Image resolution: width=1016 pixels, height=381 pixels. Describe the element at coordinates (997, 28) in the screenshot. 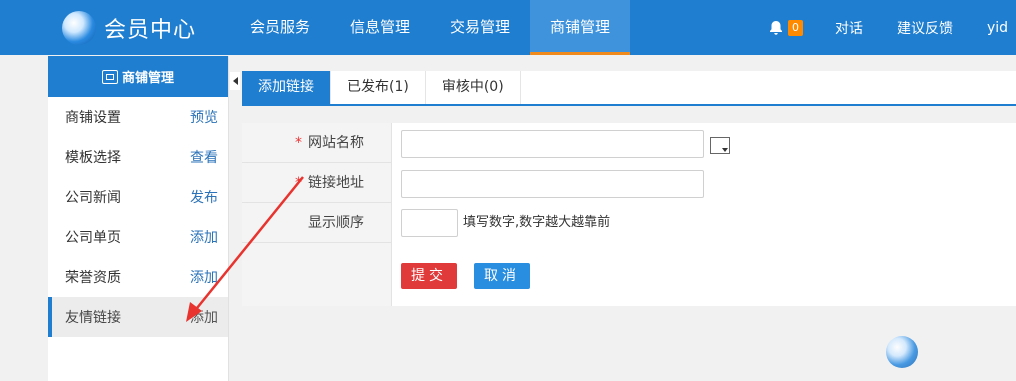

I see `user-link: yid` at that location.